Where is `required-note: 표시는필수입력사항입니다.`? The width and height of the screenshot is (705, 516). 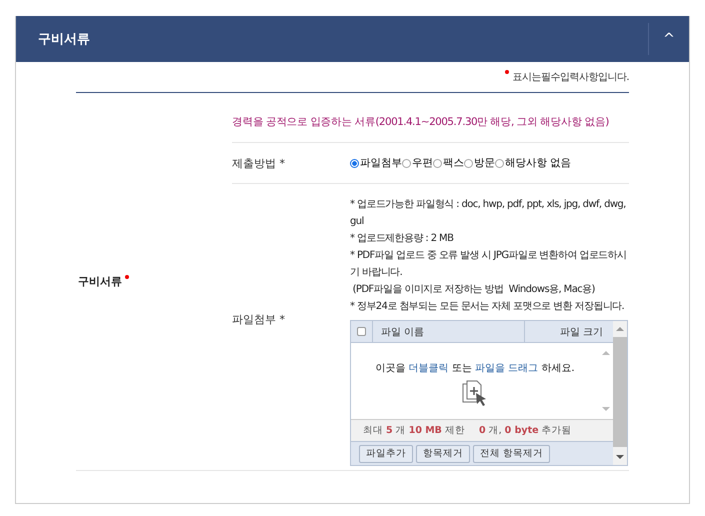
required-note: 표시는필수입력사항입니다. is located at coordinates (570, 77).